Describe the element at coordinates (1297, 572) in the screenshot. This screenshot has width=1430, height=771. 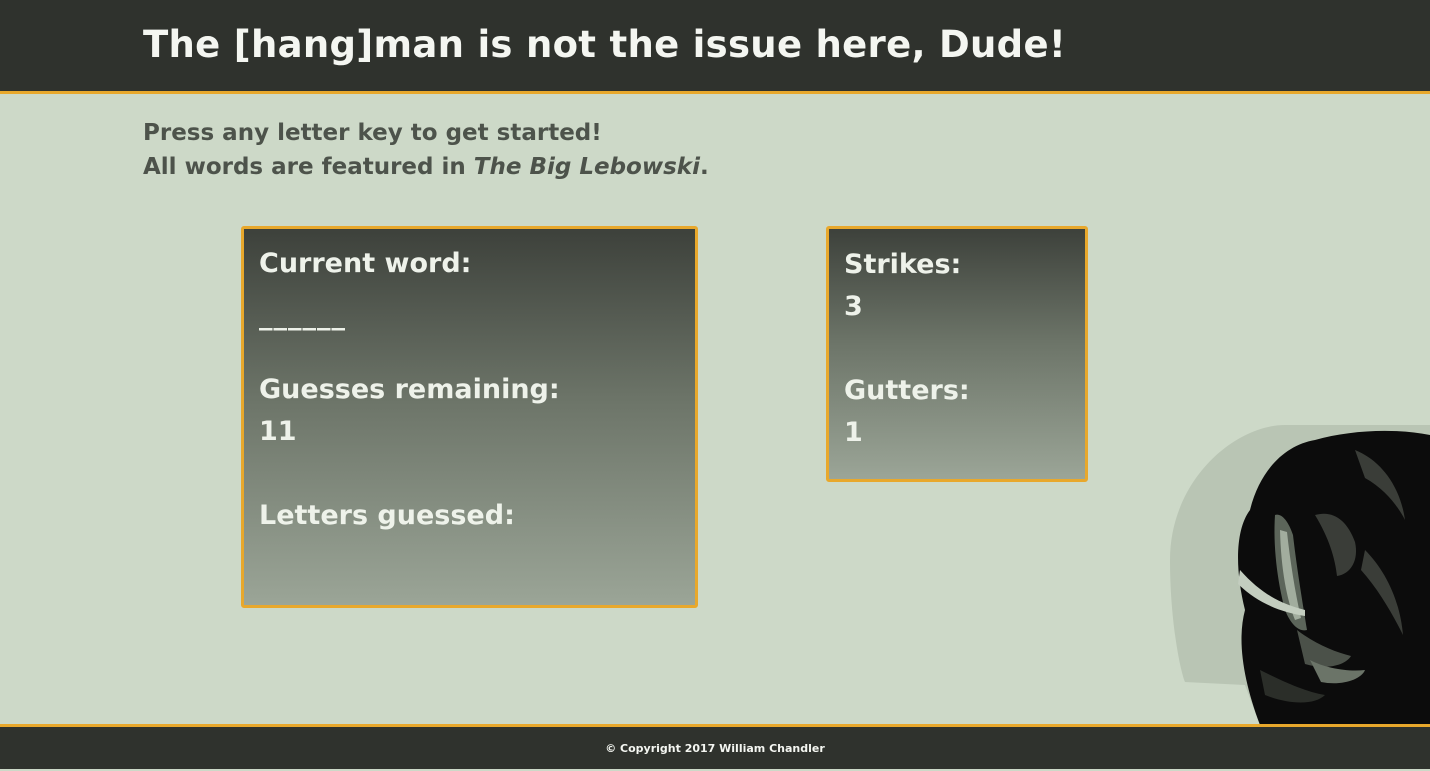
I see `dude-silhouette-icon` at that location.